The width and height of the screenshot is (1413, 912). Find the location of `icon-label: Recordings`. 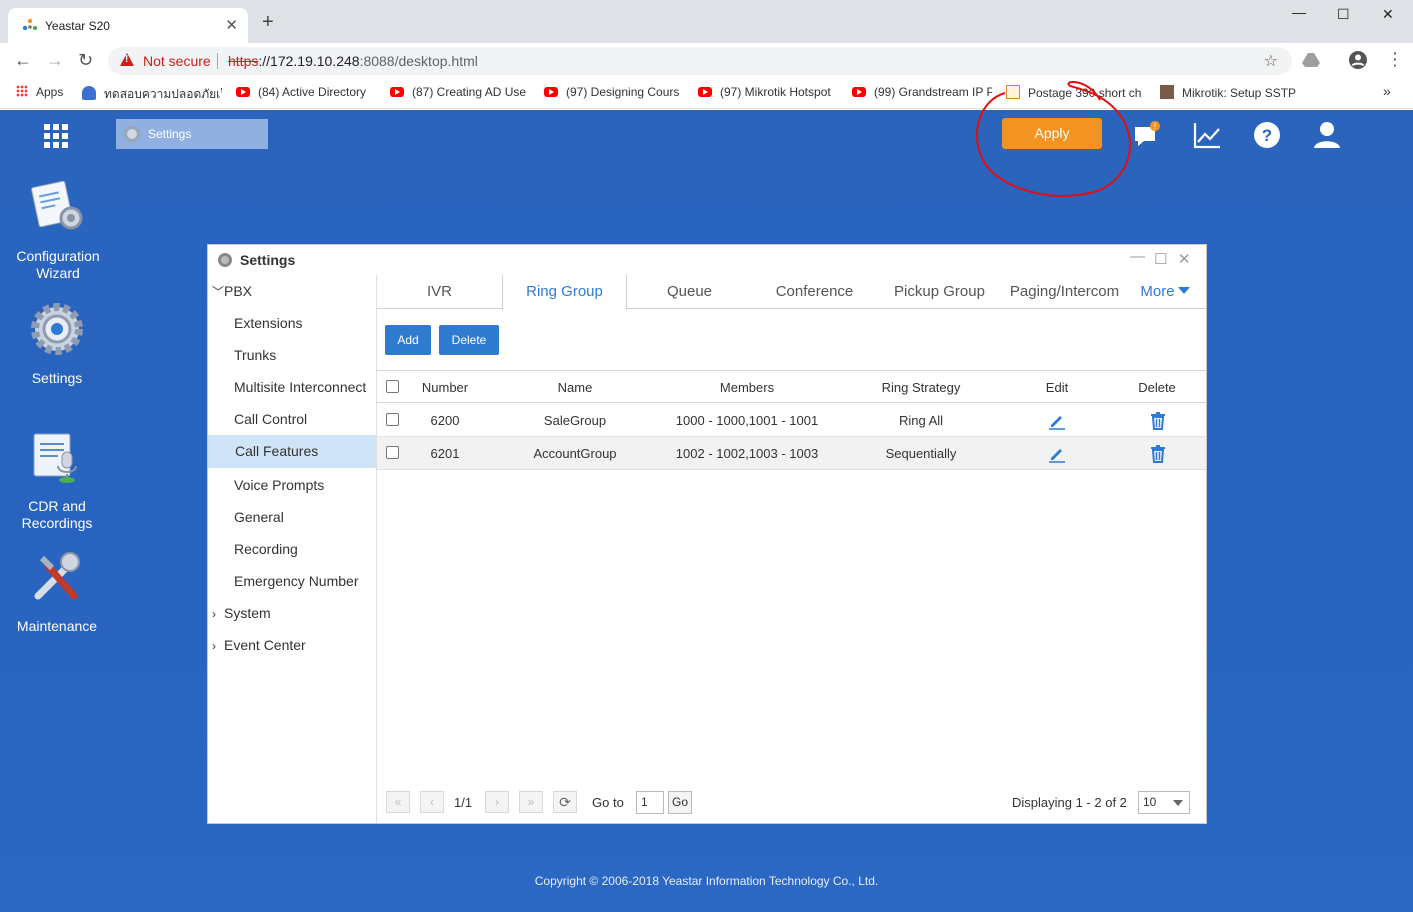

icon-label: Recordings is located at coordinates (57, 523).